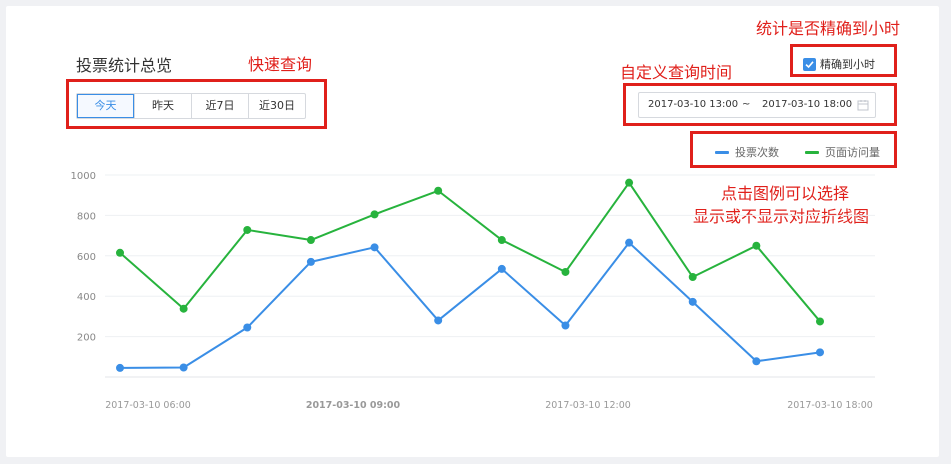  Describe the element at coordinates (757, 152) in the screenshot. I see `legend-label-votes: 投票次数` at that location.